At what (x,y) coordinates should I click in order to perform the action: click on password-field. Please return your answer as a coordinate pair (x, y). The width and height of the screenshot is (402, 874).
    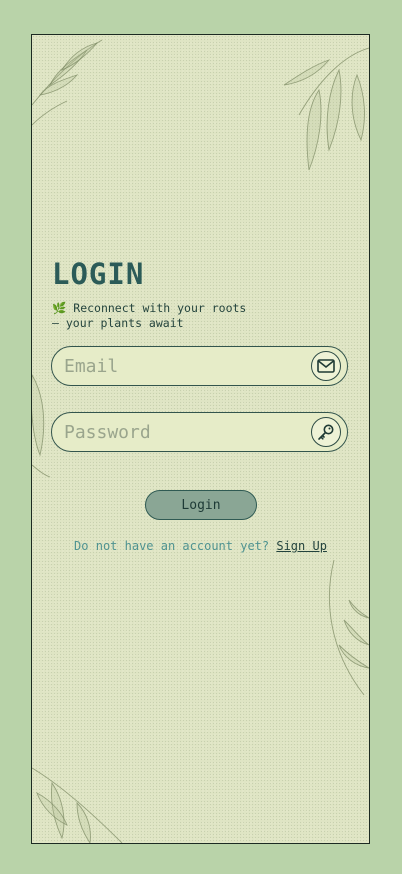
    Looking at the image, I should click on (199, 432).